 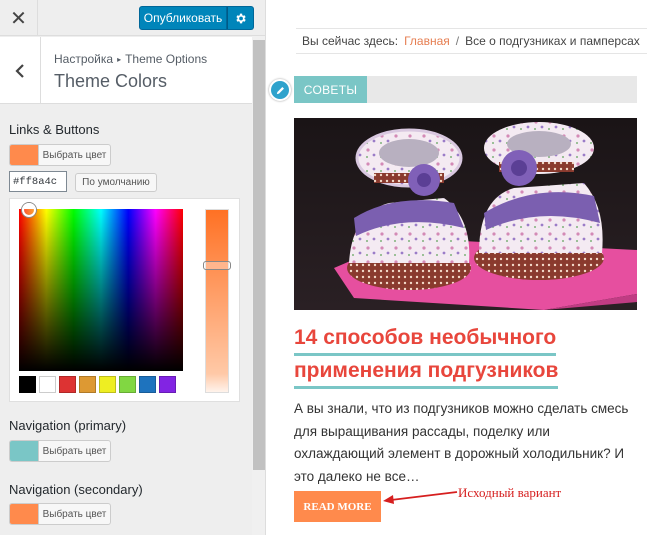 I want to click on nav-primary-color-button: Выбрать цвет, so click(x=60, y=451).